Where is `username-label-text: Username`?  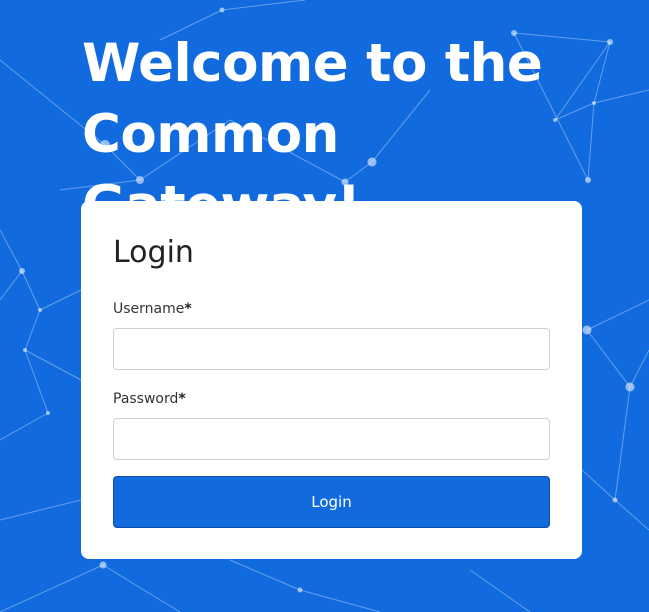 username-label-text: Username is located at coordinates (149, 309).